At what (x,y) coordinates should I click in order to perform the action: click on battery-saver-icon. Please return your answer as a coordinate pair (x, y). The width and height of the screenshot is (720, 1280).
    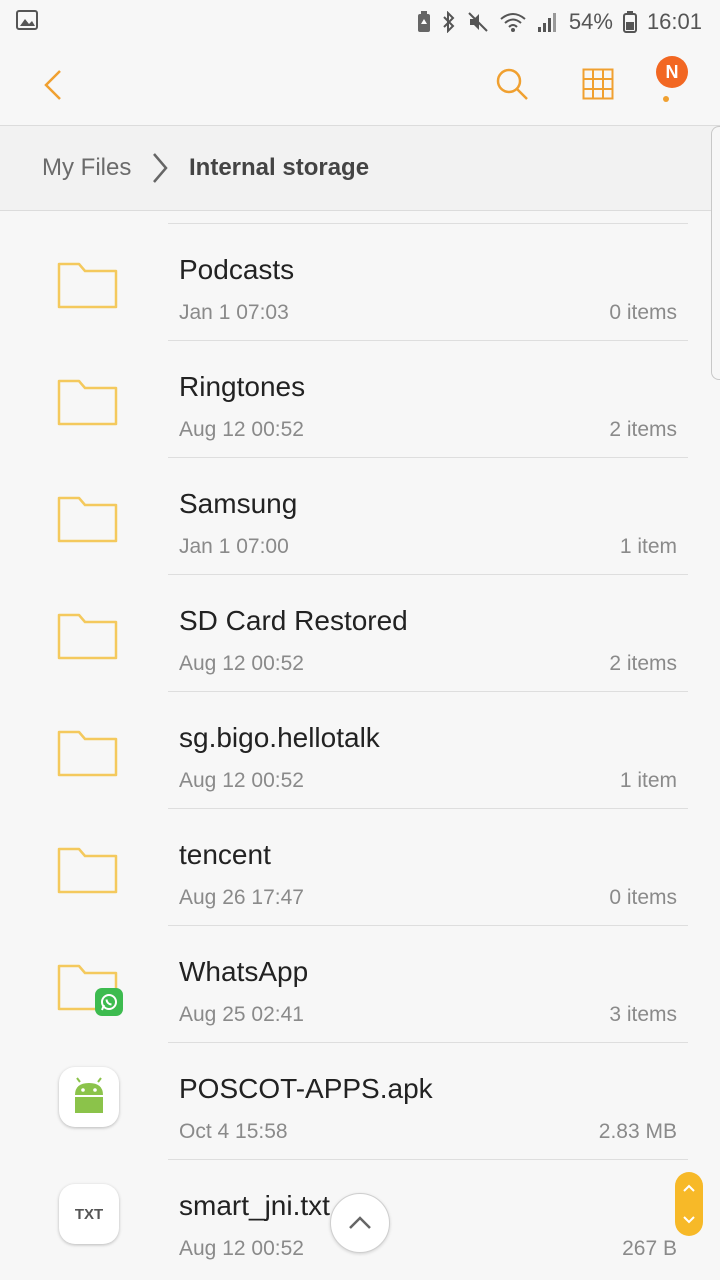
    Looking at the image, I should click on (423, 21).